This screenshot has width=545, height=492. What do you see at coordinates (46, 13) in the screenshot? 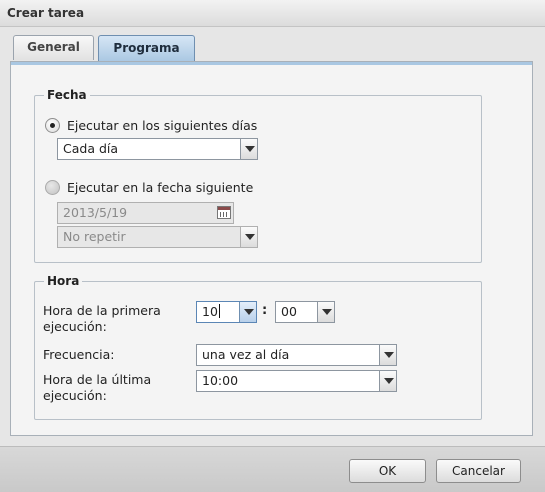
I see `dialog-title: Crear tarea` at bounding box center [46, 13].